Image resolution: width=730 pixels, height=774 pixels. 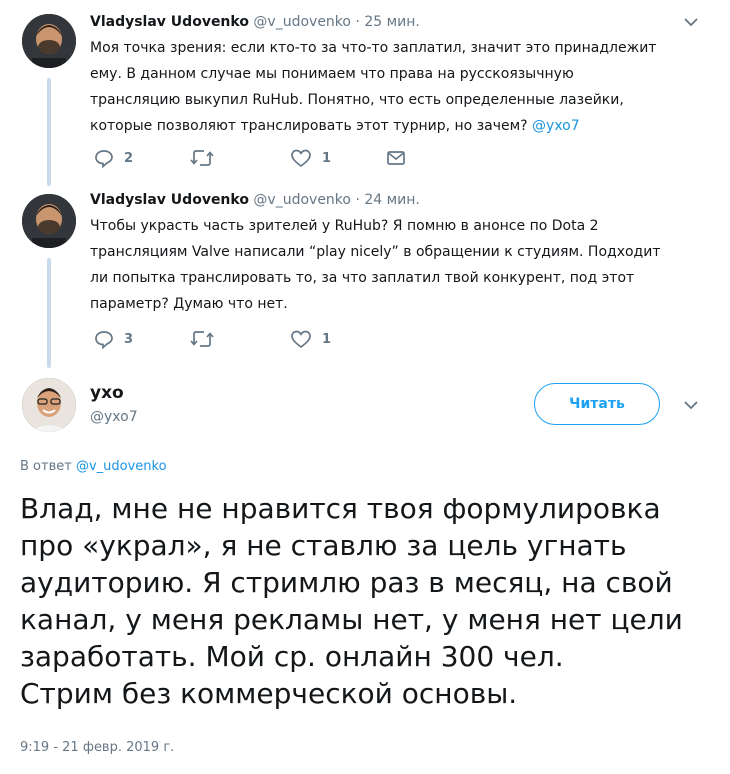 I want to click on reply-button: 3, so click(x=113, y=339).